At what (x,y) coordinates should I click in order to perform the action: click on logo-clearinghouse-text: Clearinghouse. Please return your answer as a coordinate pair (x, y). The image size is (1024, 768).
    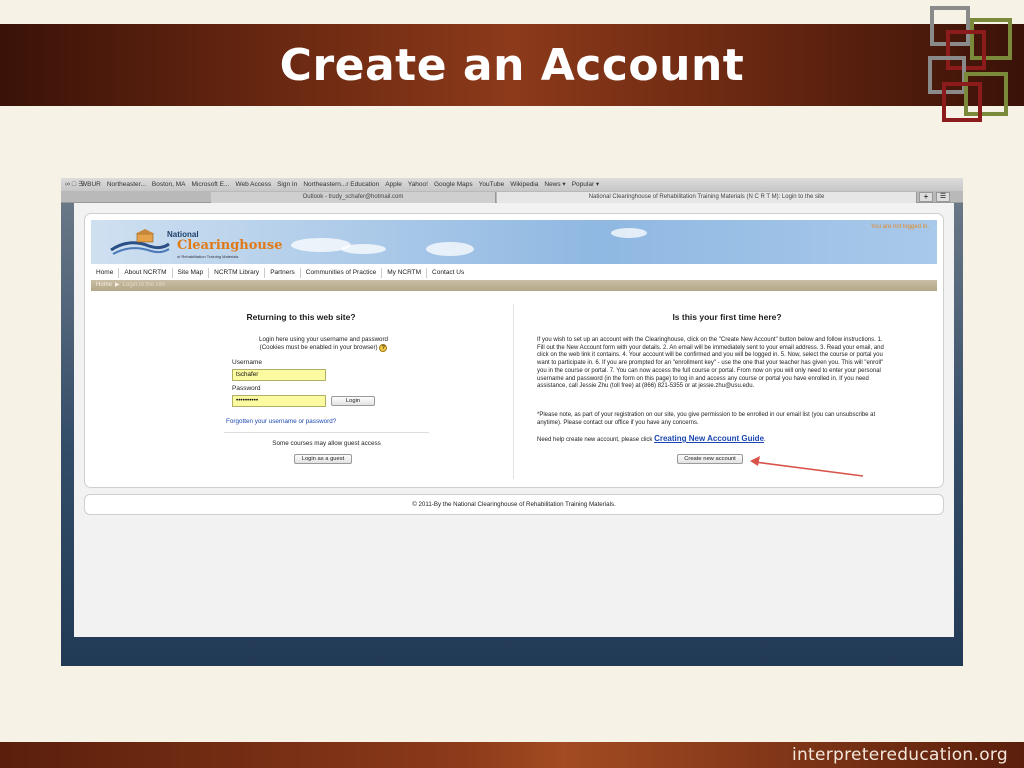
    Looking at the image, I should click on (230, 245).